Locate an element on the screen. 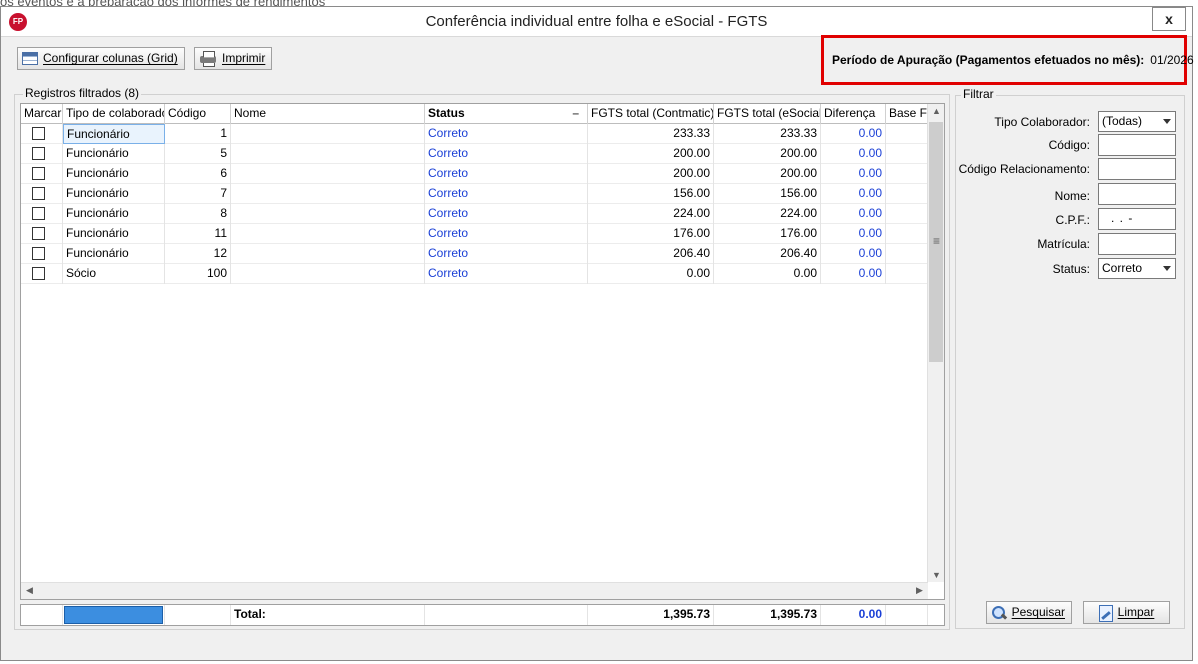 The image size is (1198, 664). table-row: Funcionário 6 Correto 200.00 200.00 0.00 is located at coordinates (474, 174).